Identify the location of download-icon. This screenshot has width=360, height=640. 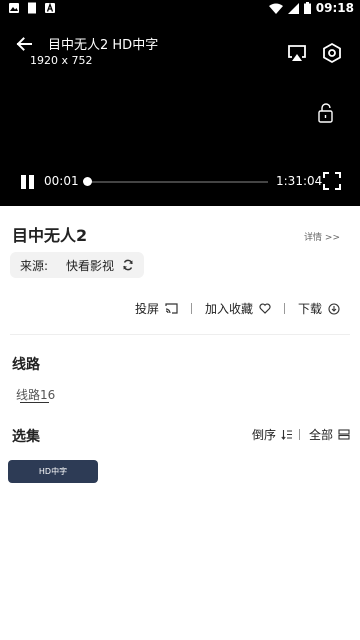
(334, 308).